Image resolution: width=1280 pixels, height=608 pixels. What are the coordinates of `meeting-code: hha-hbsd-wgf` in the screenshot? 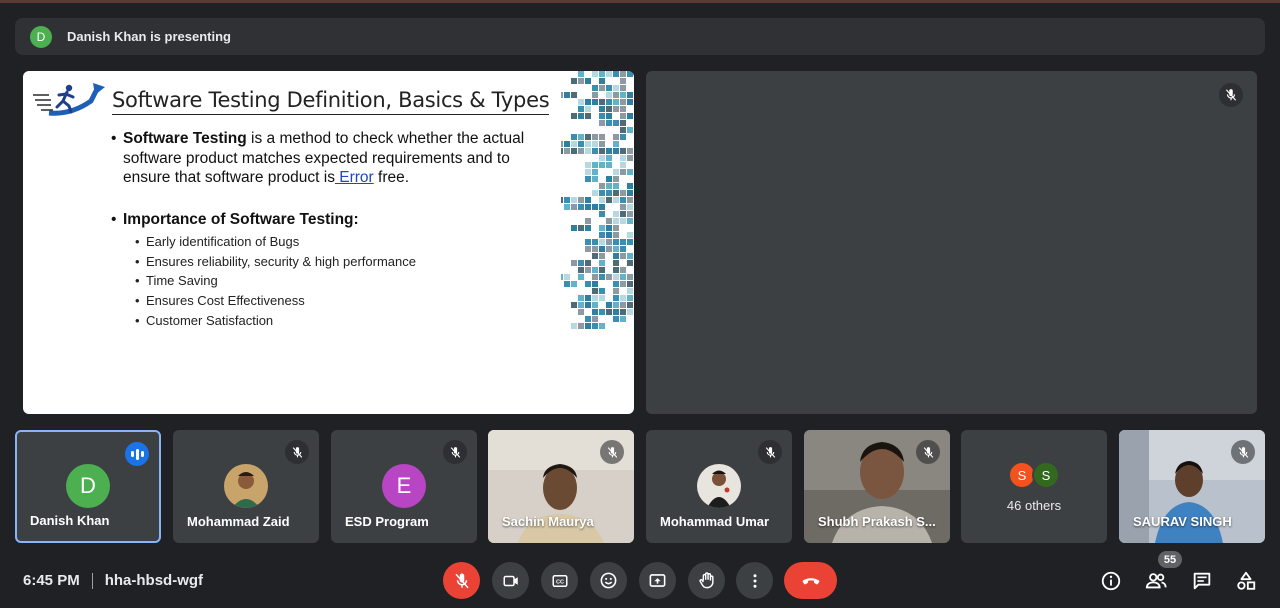 It's located at (154, 580).